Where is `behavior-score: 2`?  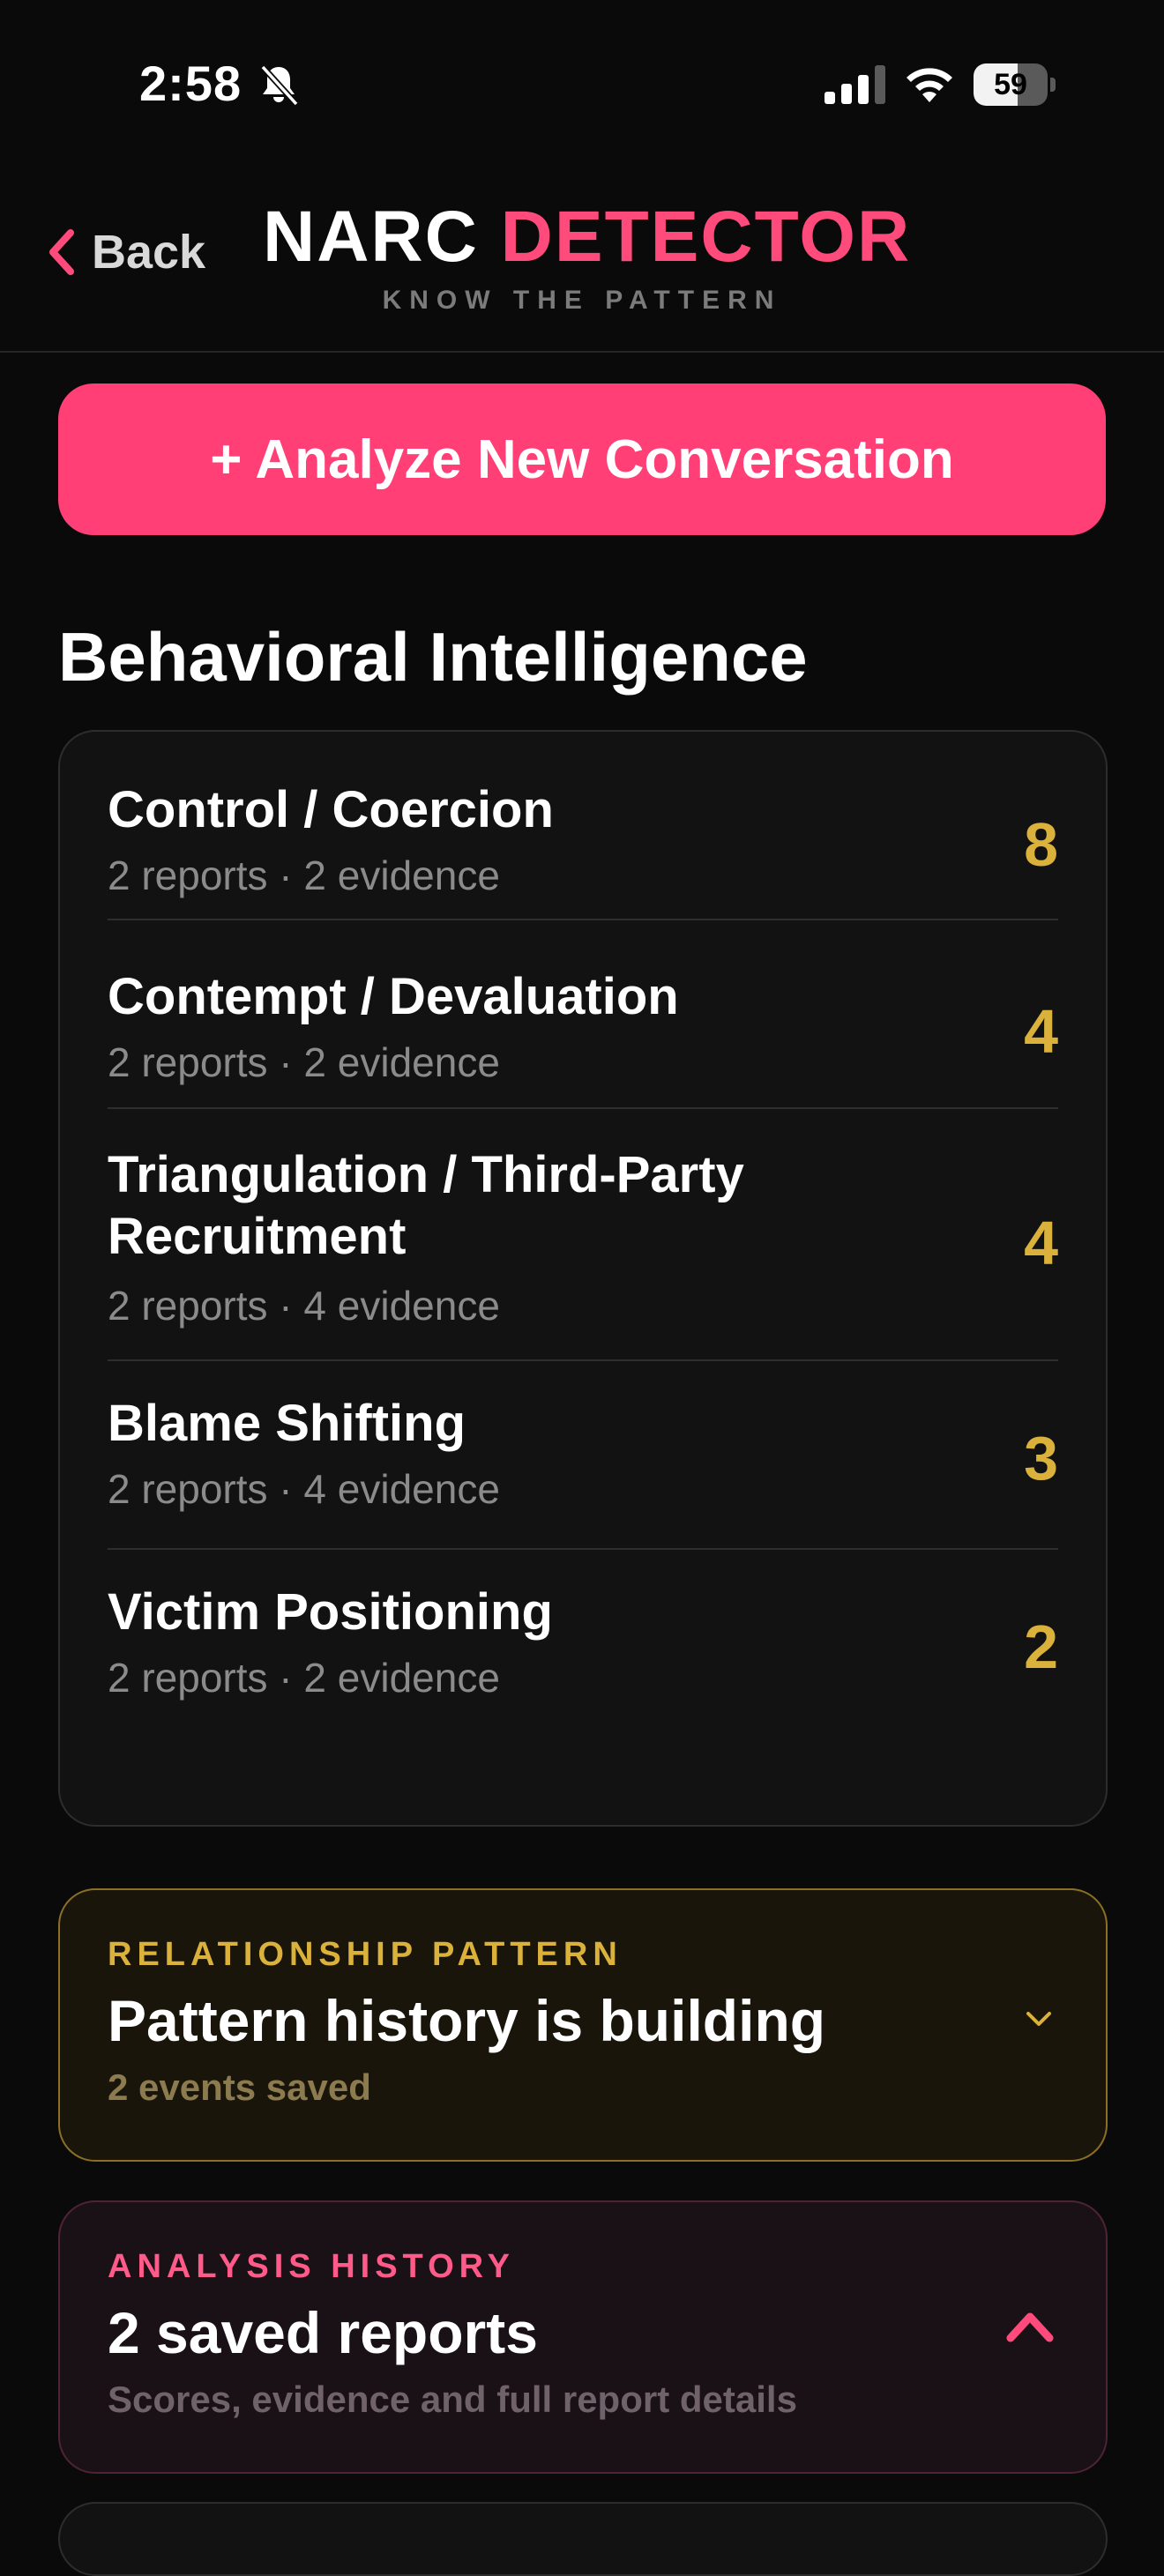 behavior-score: 2 is located at coordinates (1041, 1647).